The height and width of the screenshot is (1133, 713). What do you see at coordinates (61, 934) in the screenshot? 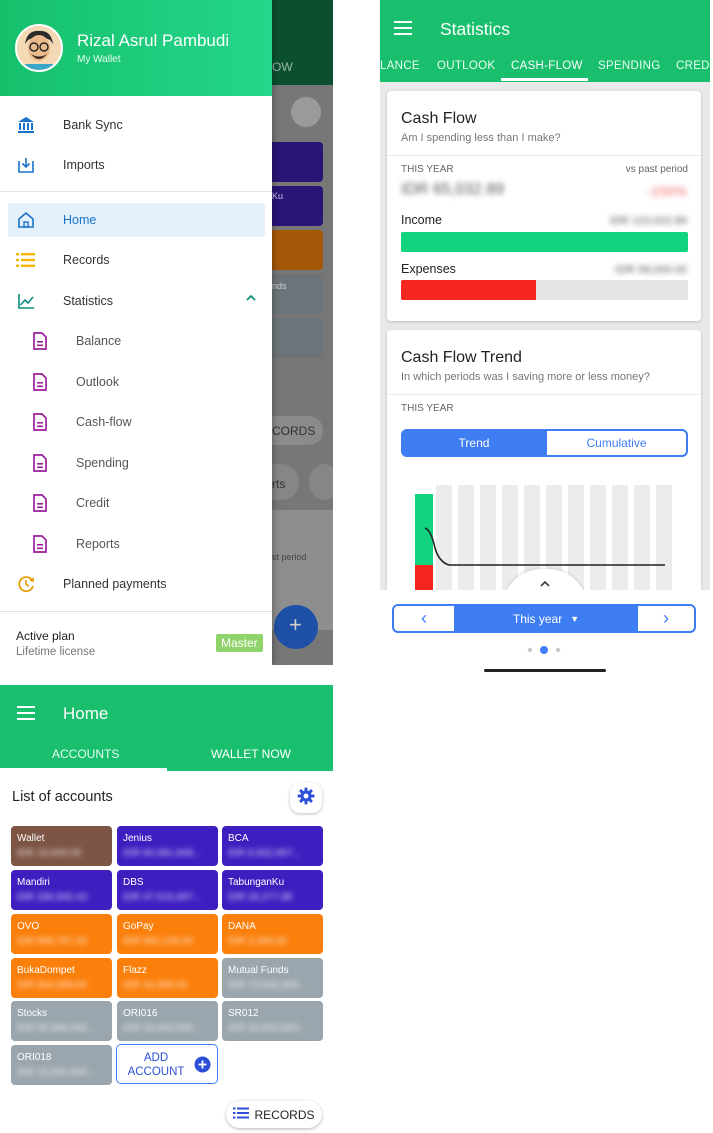
I see `account-tile: OVO IDR 899,797.00` at bounding box center [61, 934].